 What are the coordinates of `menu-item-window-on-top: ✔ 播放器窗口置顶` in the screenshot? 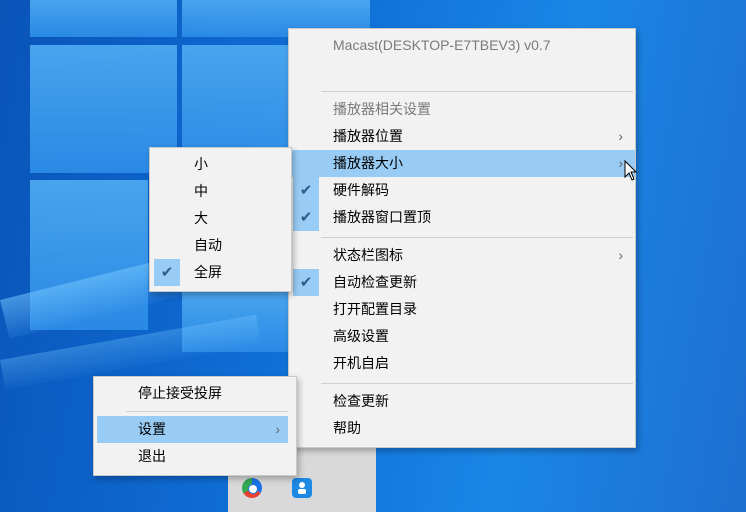 It's located at (462, 217).